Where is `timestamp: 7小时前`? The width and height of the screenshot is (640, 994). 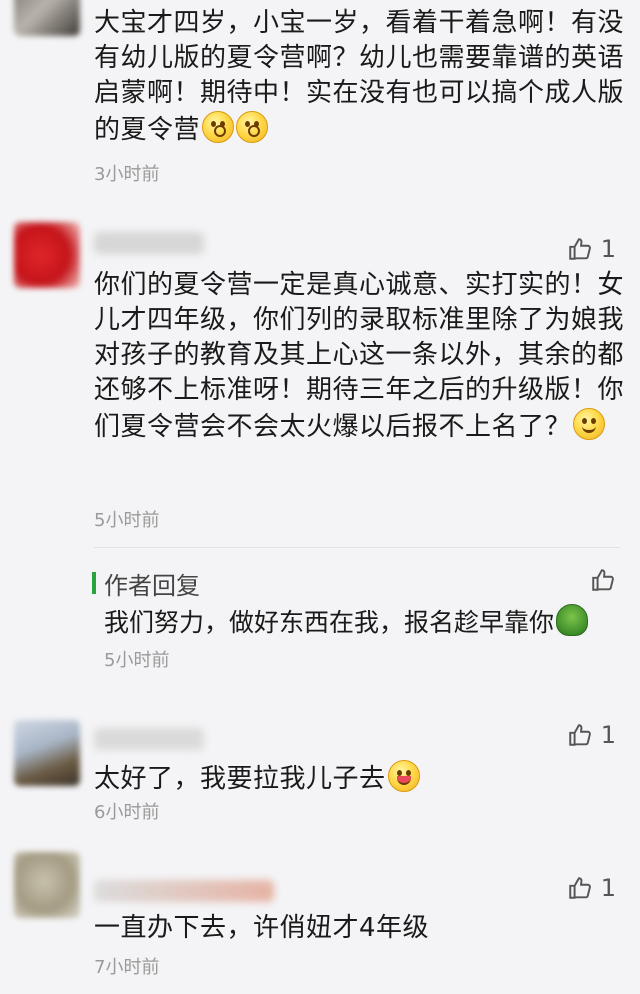 timestamp: 7小时前 is located at coordinates (127, 967).